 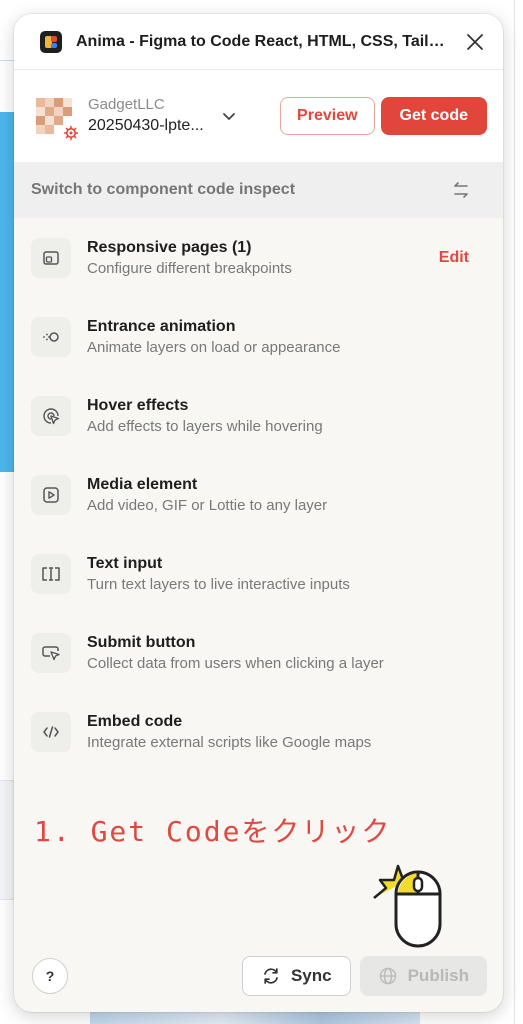 What do you see at coordinates (56, 118) in the screenshot?
I see `team-avatar` at bounding box center [56, 118].